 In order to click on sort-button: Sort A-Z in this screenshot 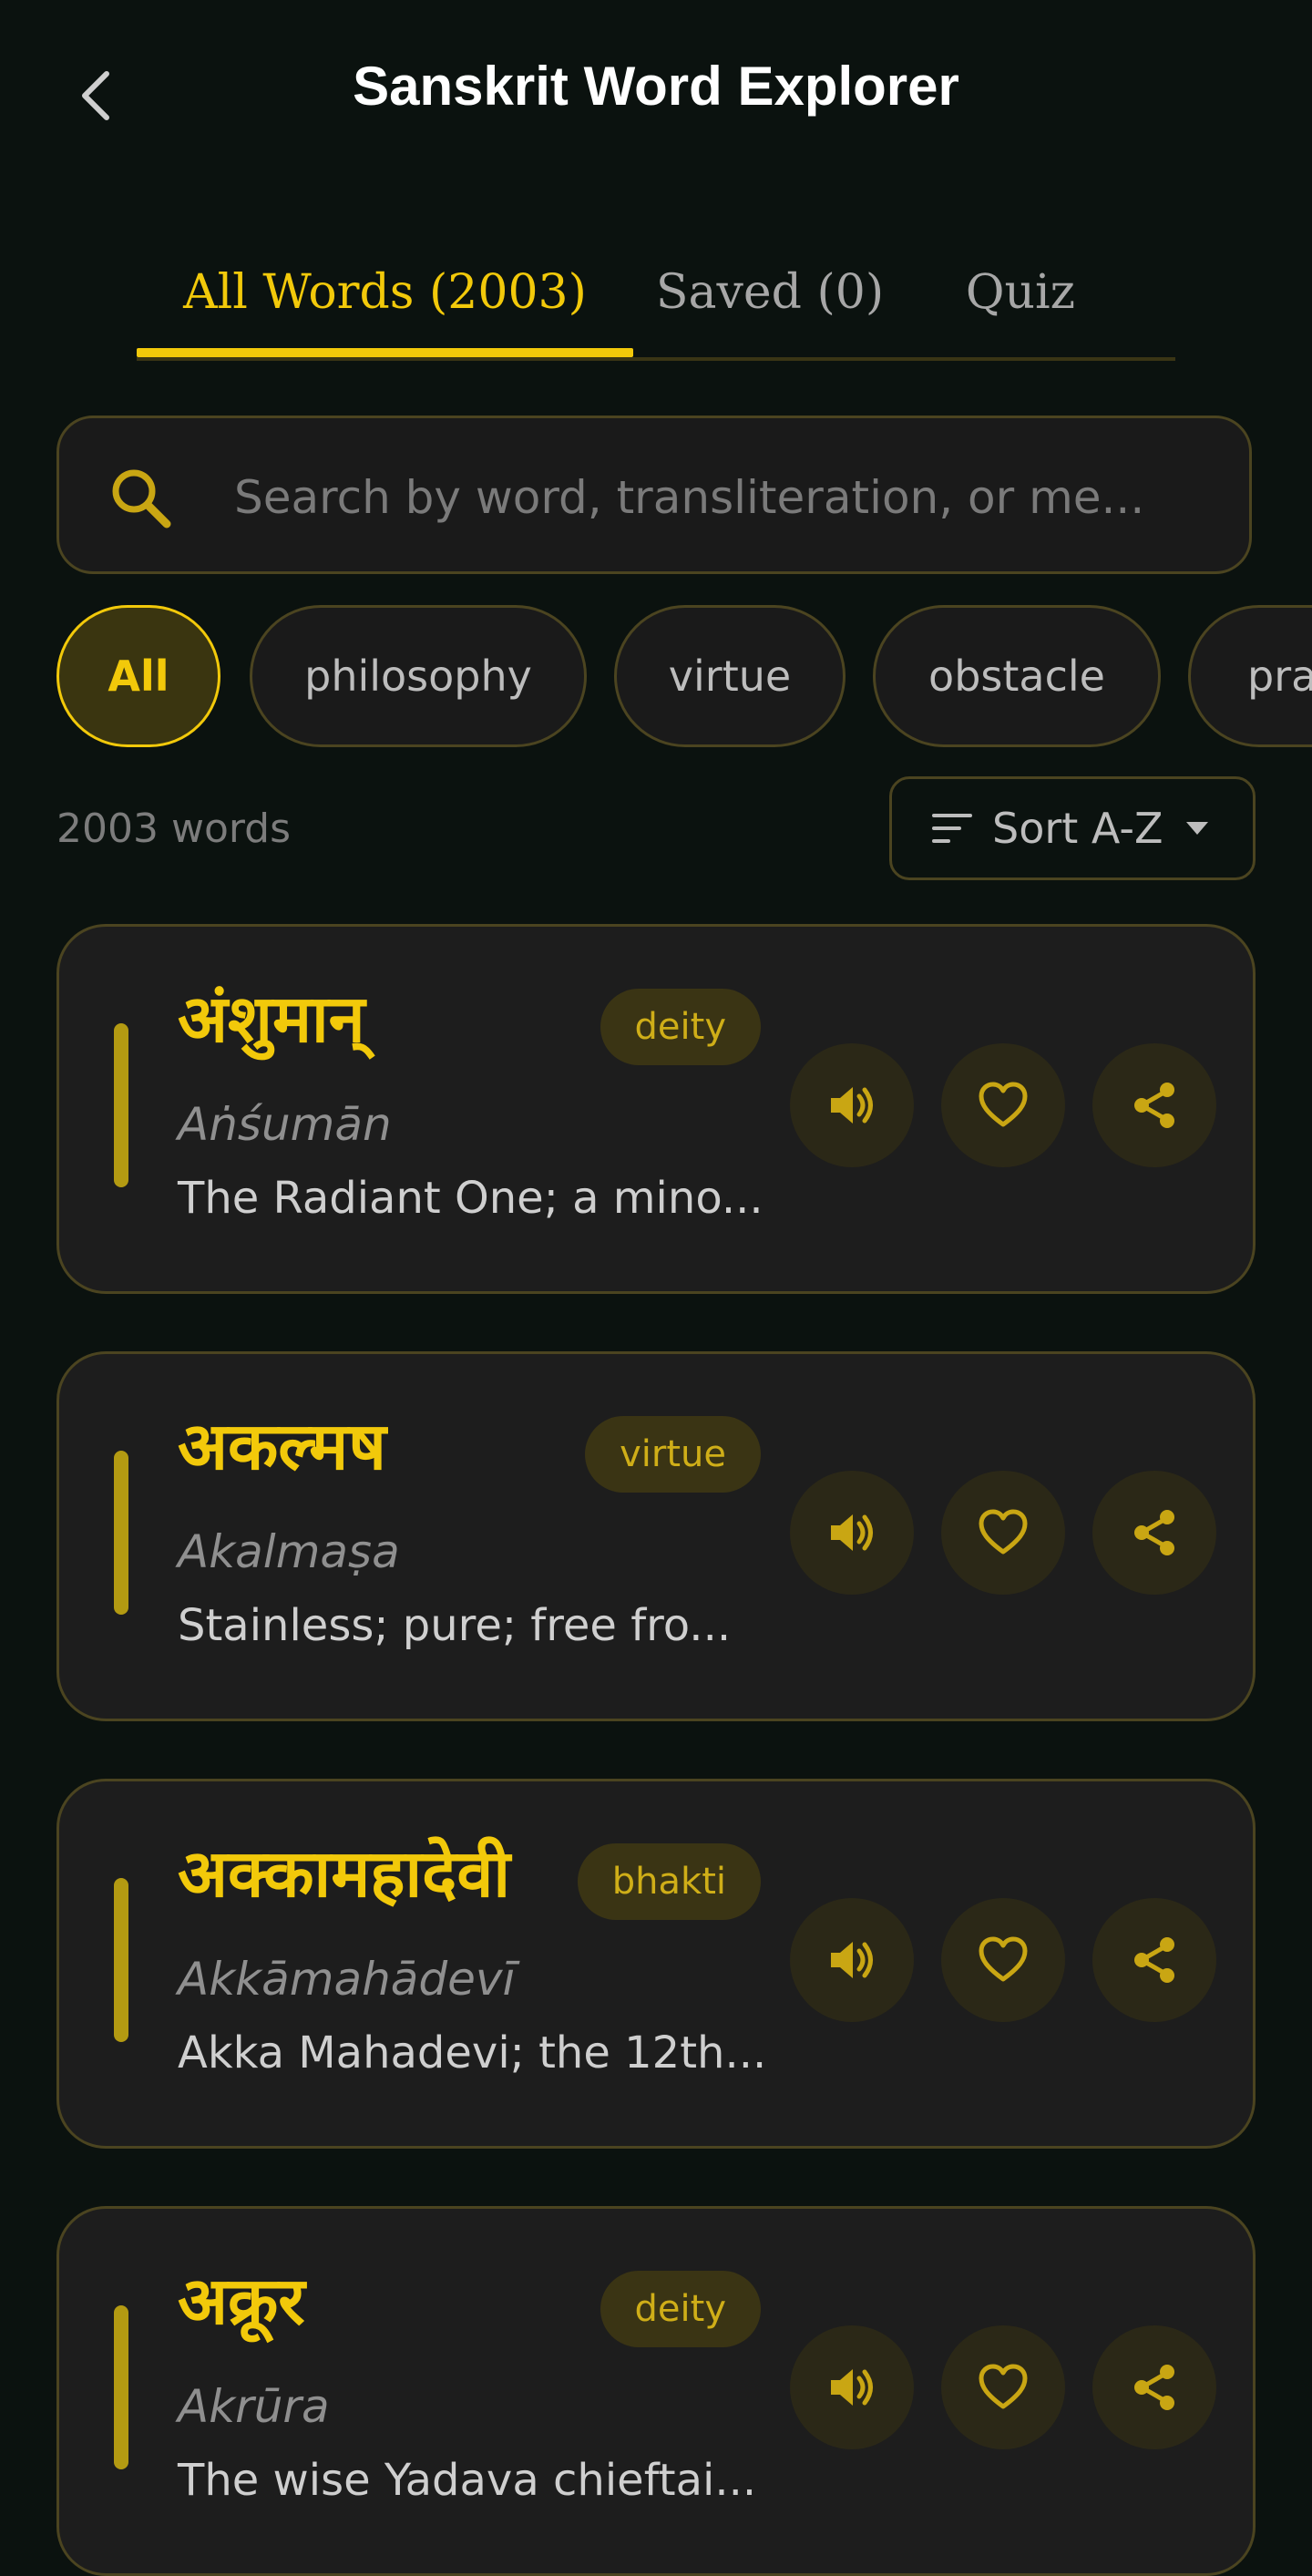, I will do `click(1072, 828)`.